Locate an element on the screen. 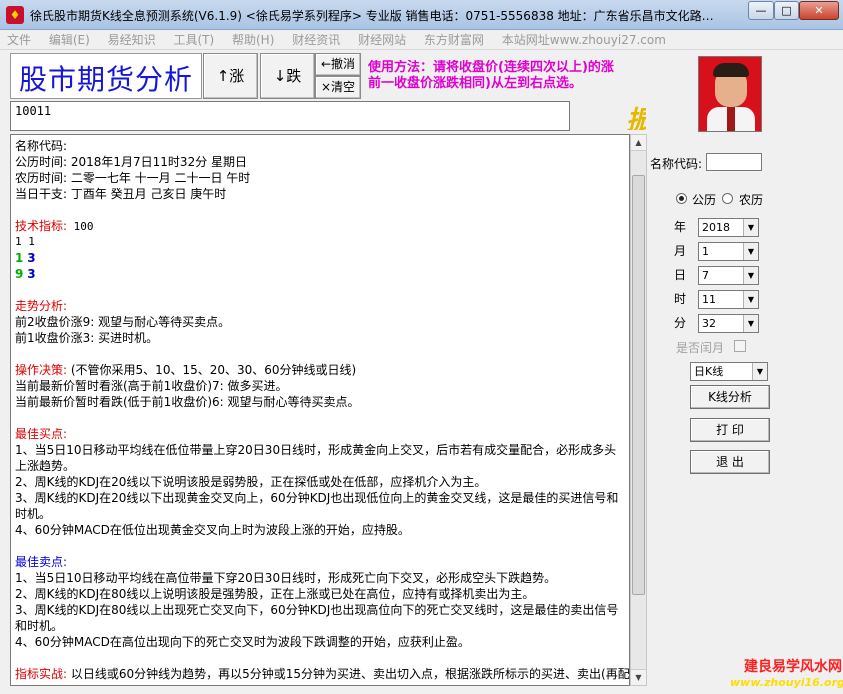 Image resolution: width=843 pixels, height=694 pixels. menu-finance-news: 财经资讯 is located at coordinates (316, 40).